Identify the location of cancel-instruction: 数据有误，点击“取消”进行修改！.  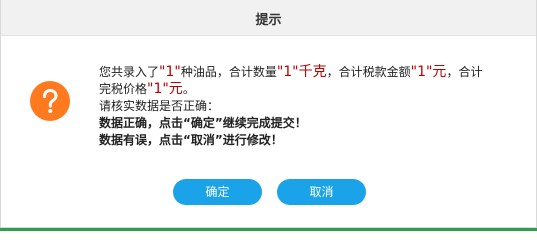
(191, 140).